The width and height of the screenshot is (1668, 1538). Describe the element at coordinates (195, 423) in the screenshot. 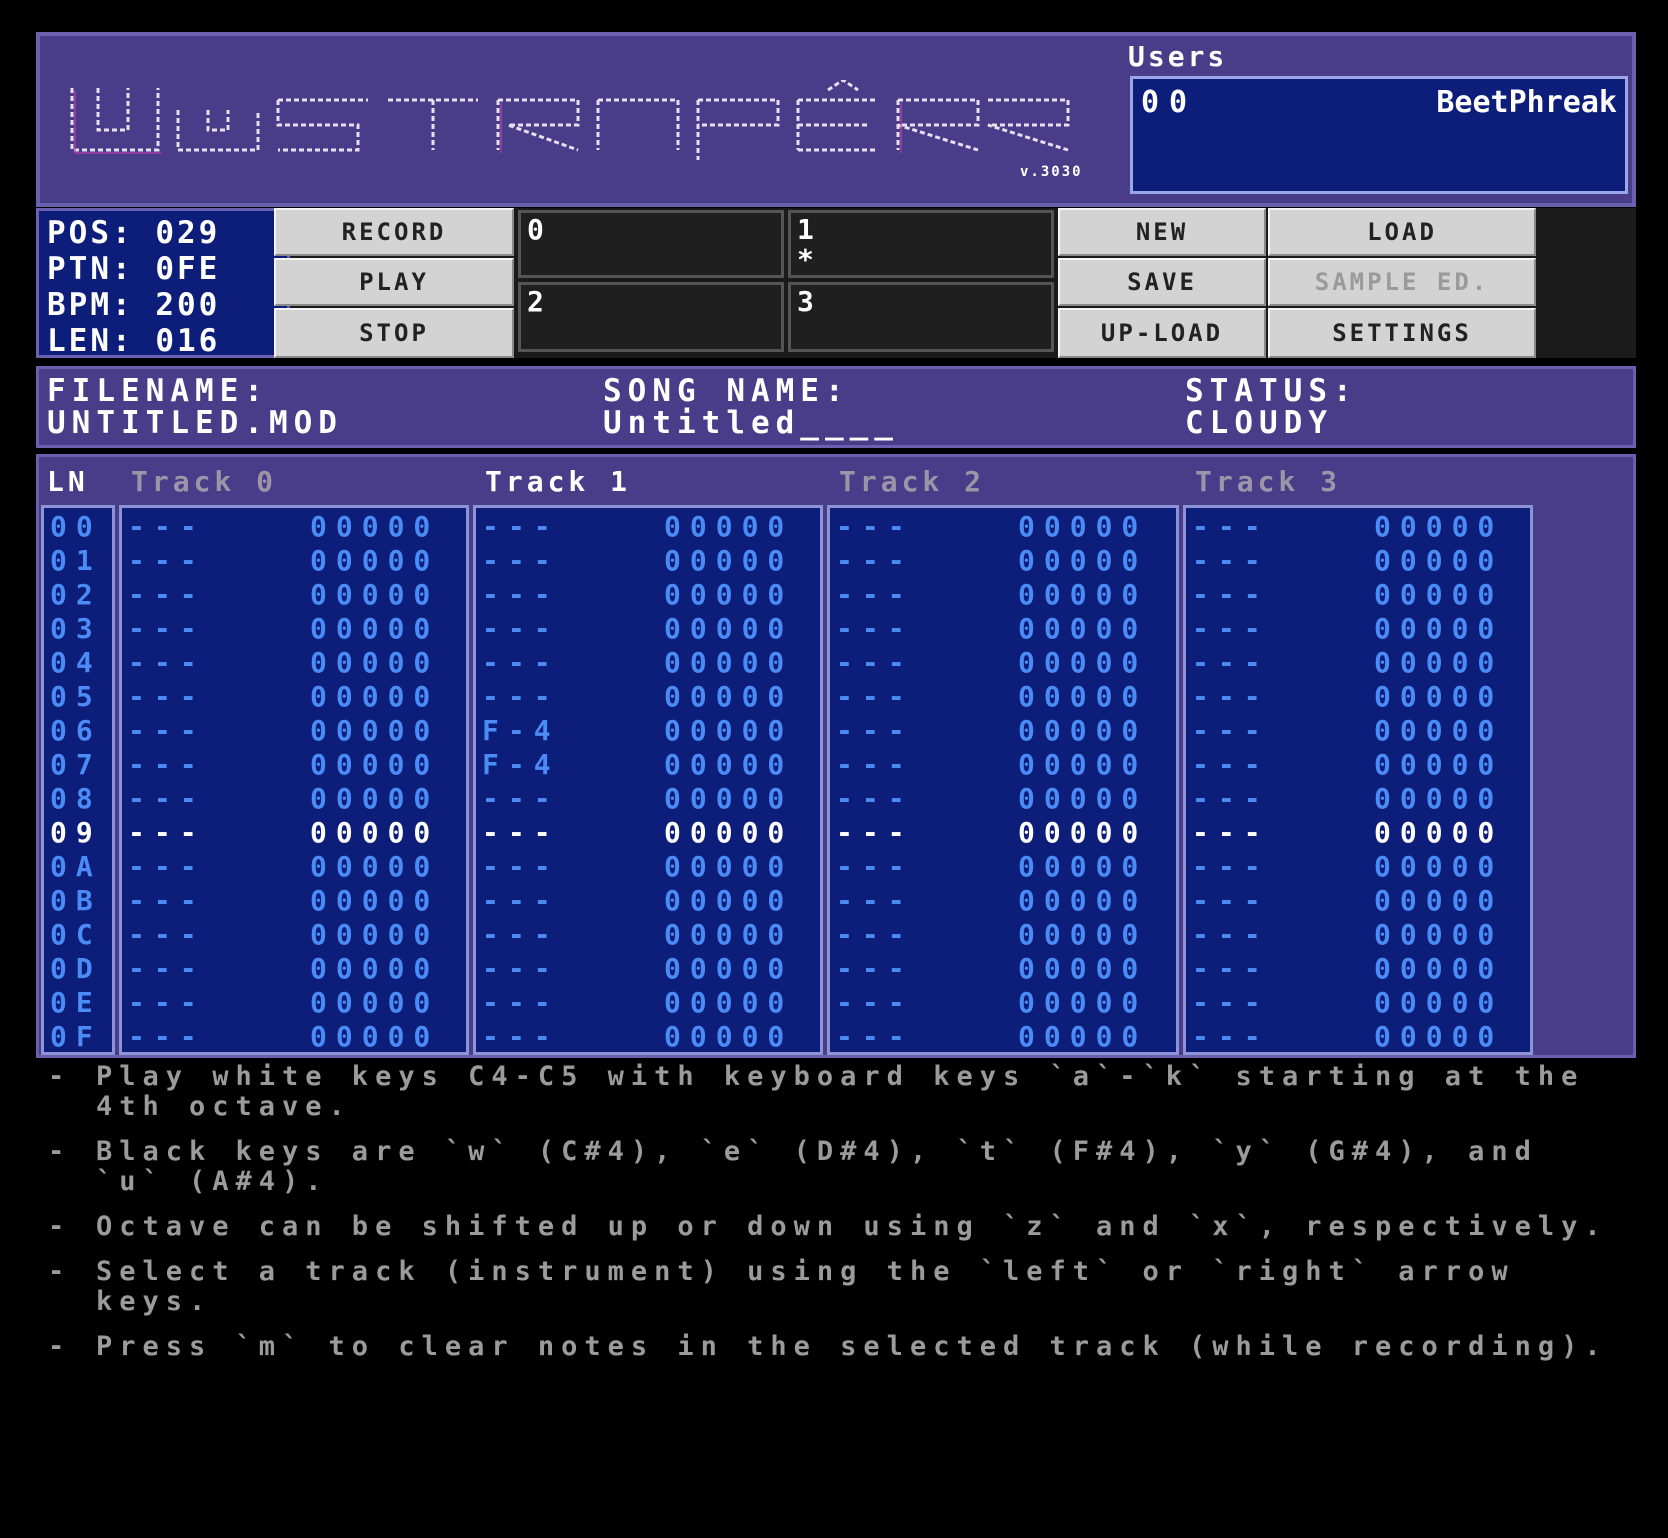

I see `filename-value: UNTITLED.MOD` at that location.